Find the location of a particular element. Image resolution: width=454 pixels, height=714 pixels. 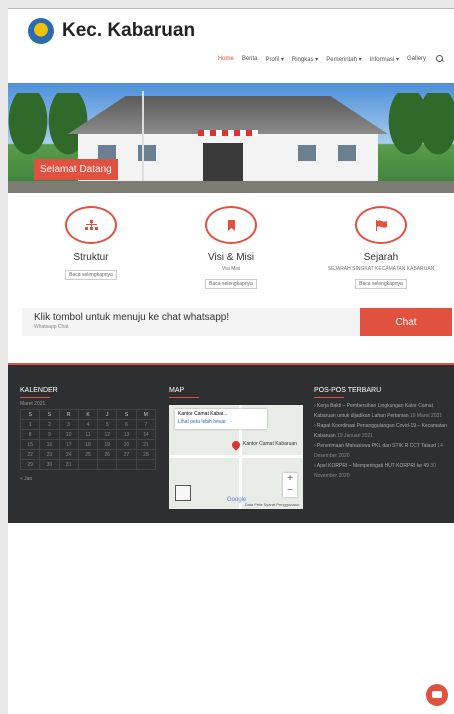

bookmark-icon is located at coordinates (231, 225).